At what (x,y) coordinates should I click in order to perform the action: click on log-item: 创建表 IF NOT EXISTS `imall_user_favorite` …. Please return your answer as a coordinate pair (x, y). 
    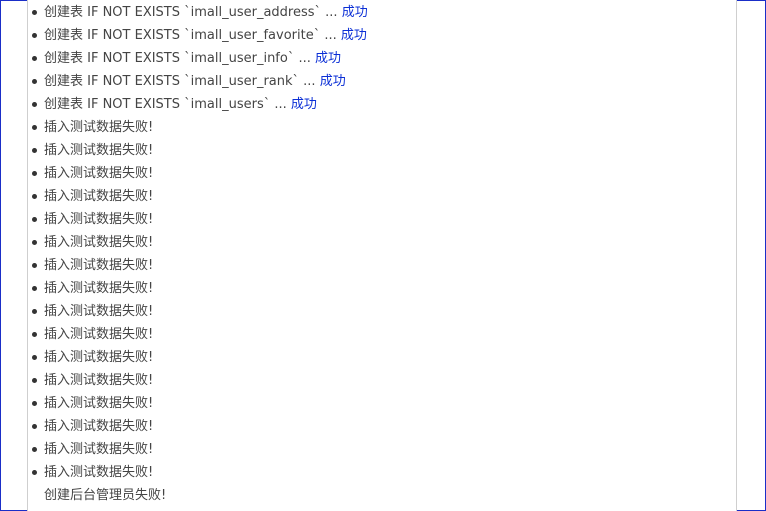
    Looking at the image, I should click on (382, 35).